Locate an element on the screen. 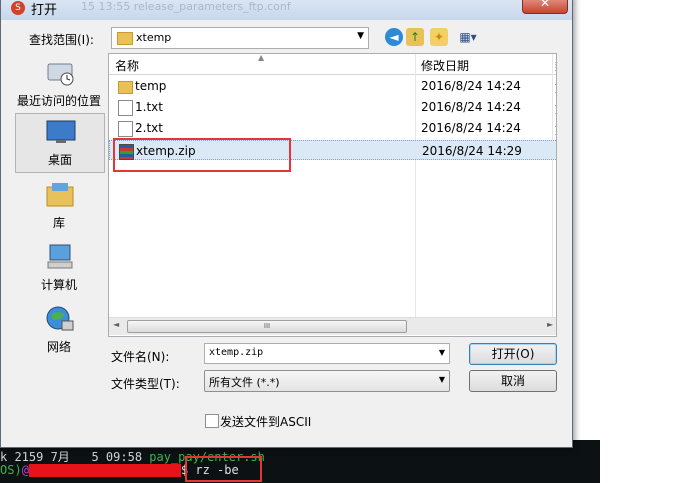 This screenshot has height=483, width=697. file-name: temp is located at coordinates (151, 86).